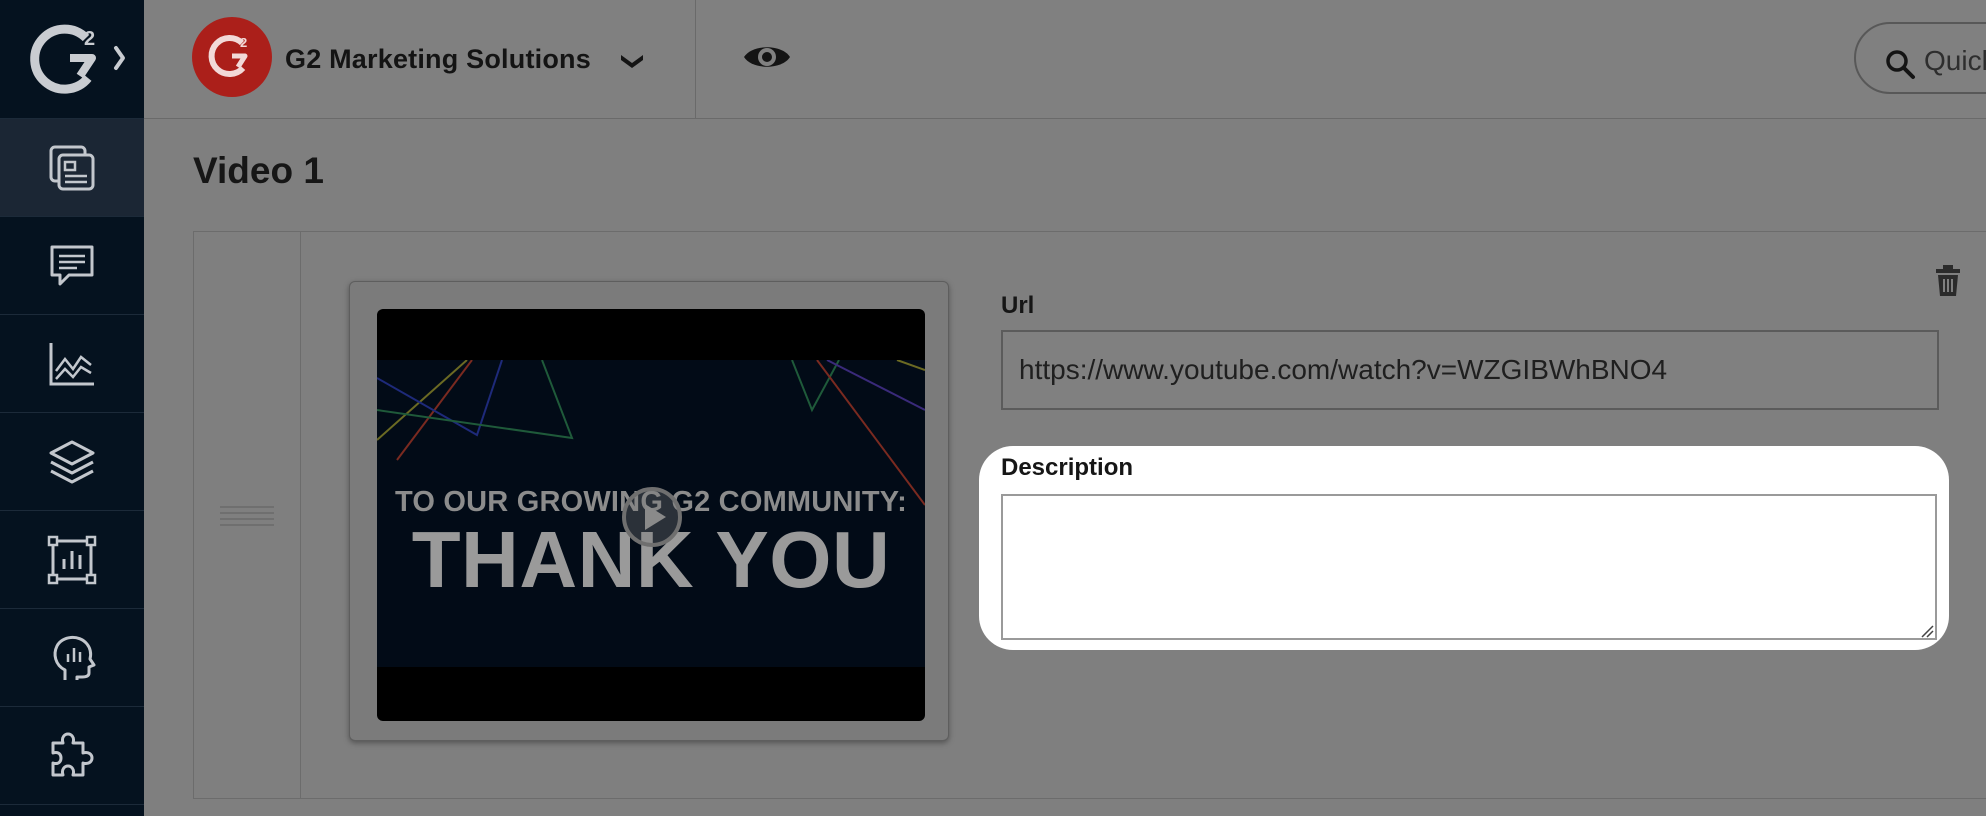  Describe the element at coordinates (1927, 631) in the screenshot. I see `resize-grip-icon` at that location.